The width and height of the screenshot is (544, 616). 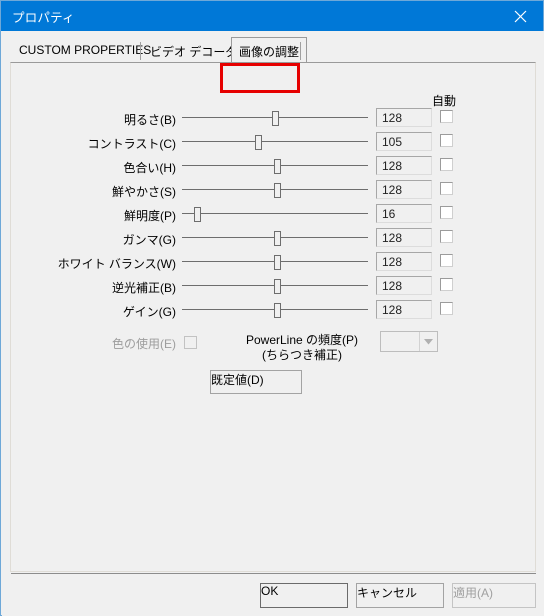 What do you see at coordinates (404, 189) in the screenshot?
I see `value-input-saturation: 128` at bounding box center [404, 189].